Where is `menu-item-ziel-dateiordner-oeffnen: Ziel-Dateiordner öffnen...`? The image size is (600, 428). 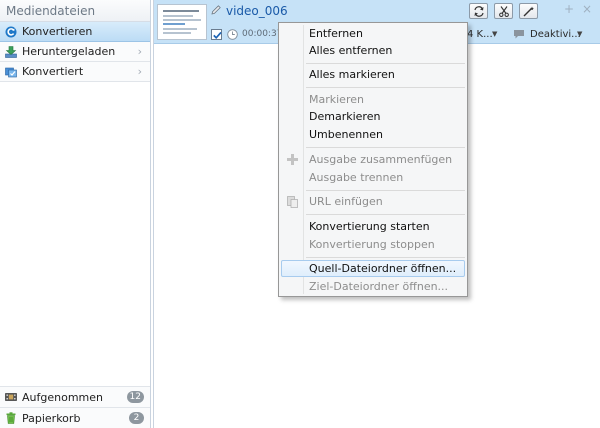
menu-item-ziel-dateiordner-oeffnen: Ziel-Dateiordner öffnen... is located at coordinates (373, 286).